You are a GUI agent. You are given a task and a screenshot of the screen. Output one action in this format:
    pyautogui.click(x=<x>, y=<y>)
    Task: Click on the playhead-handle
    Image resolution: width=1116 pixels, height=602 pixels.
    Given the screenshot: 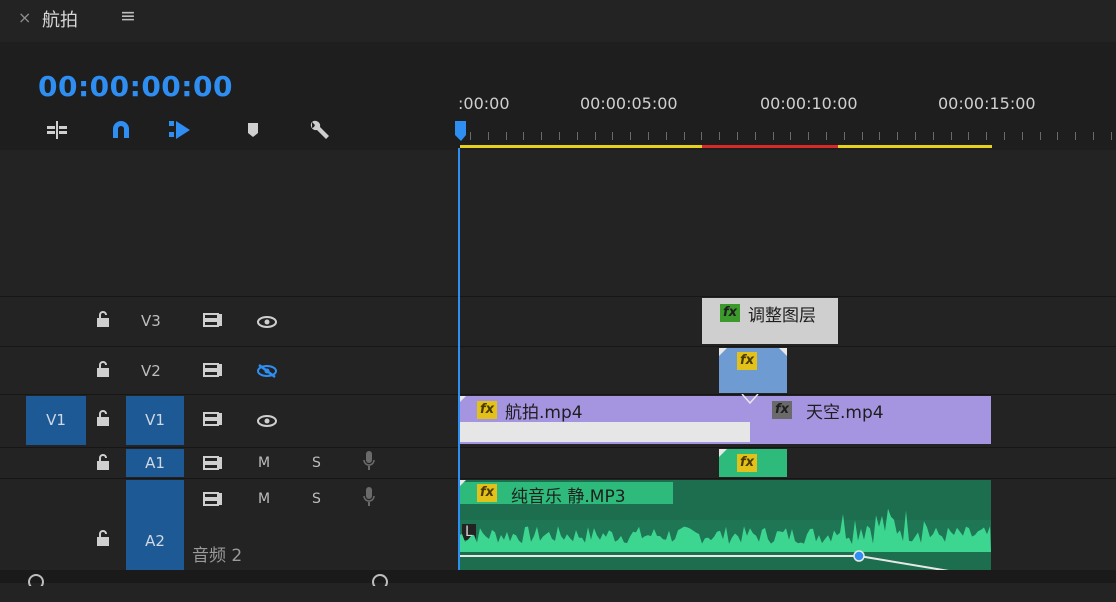 What is the action you would take?
    pyautogui.click(x=461, y=132)
    